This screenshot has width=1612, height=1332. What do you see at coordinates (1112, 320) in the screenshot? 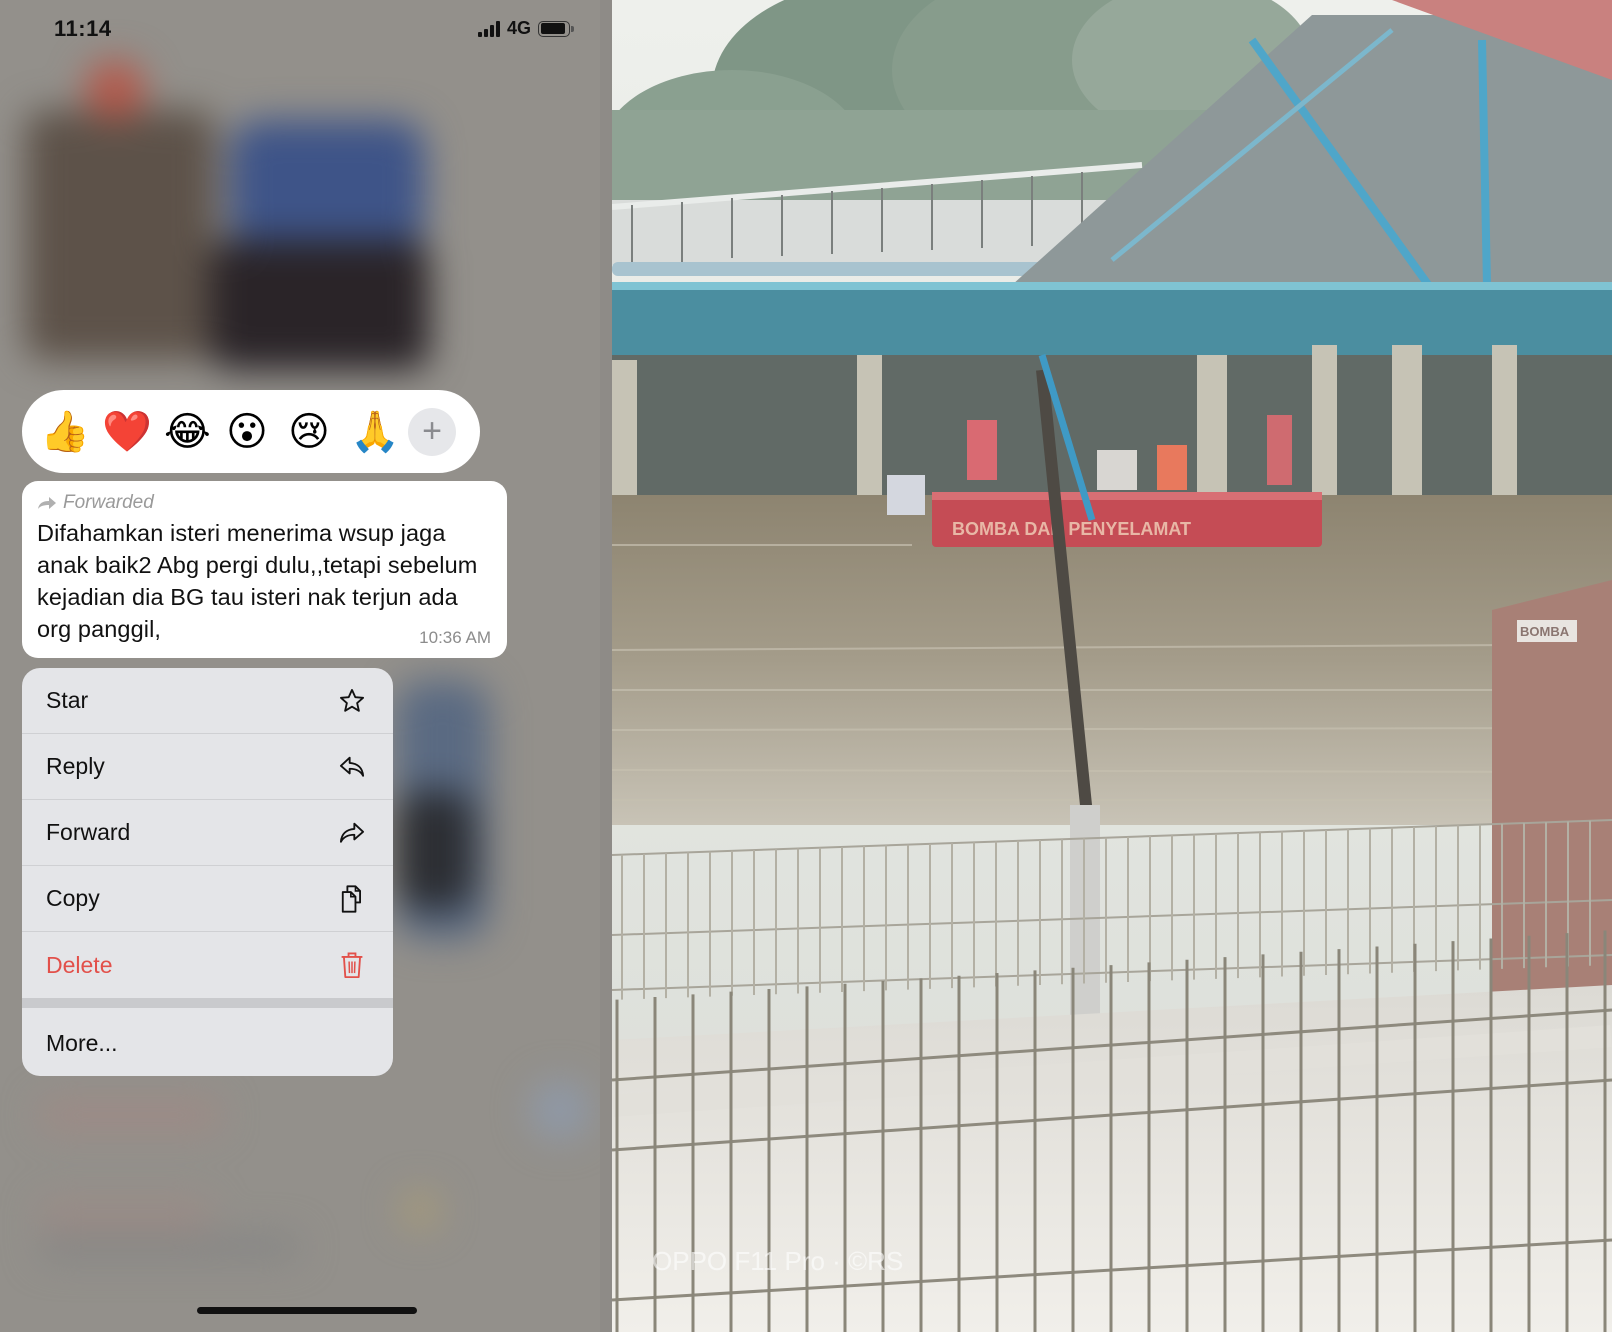
I see `blue-beam` at bounding box center [1112, 320].